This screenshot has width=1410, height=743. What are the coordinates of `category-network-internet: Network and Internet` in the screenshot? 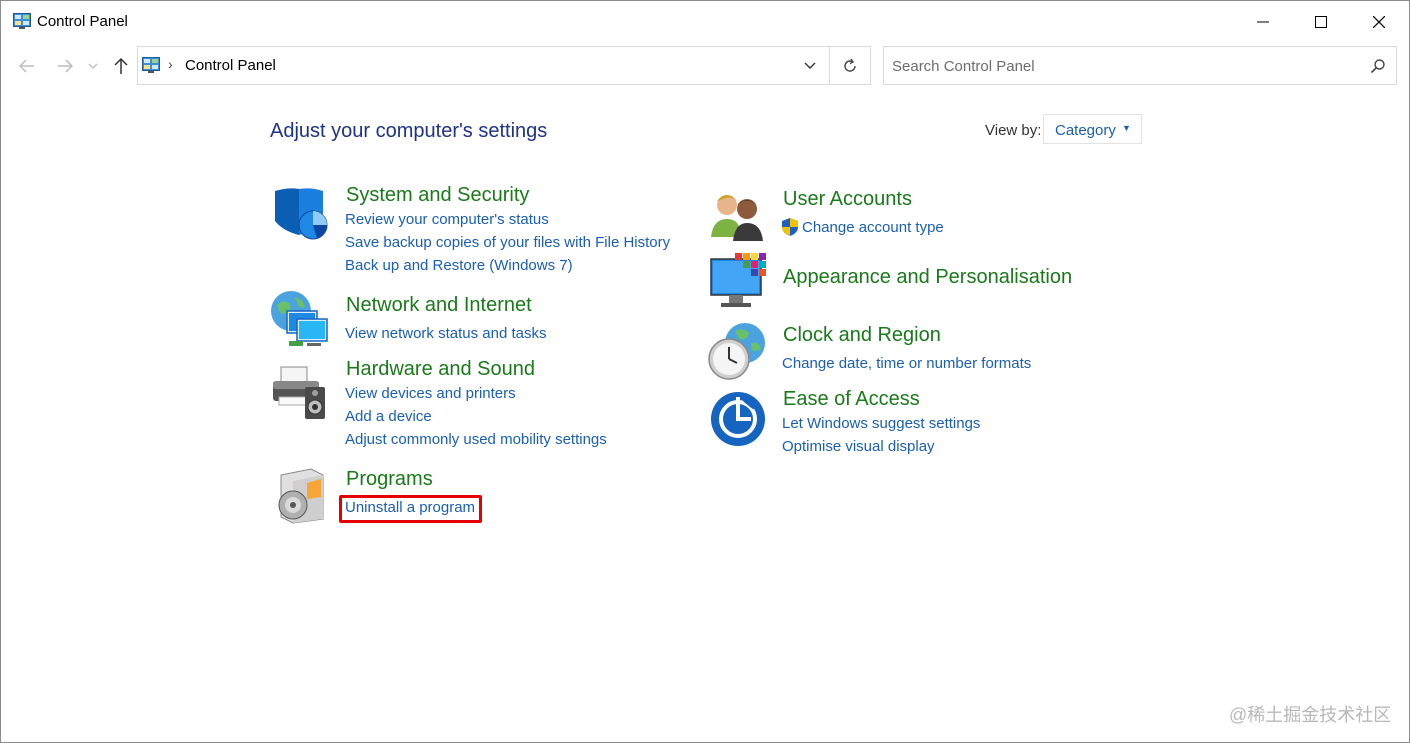 It's located at (439, 305).